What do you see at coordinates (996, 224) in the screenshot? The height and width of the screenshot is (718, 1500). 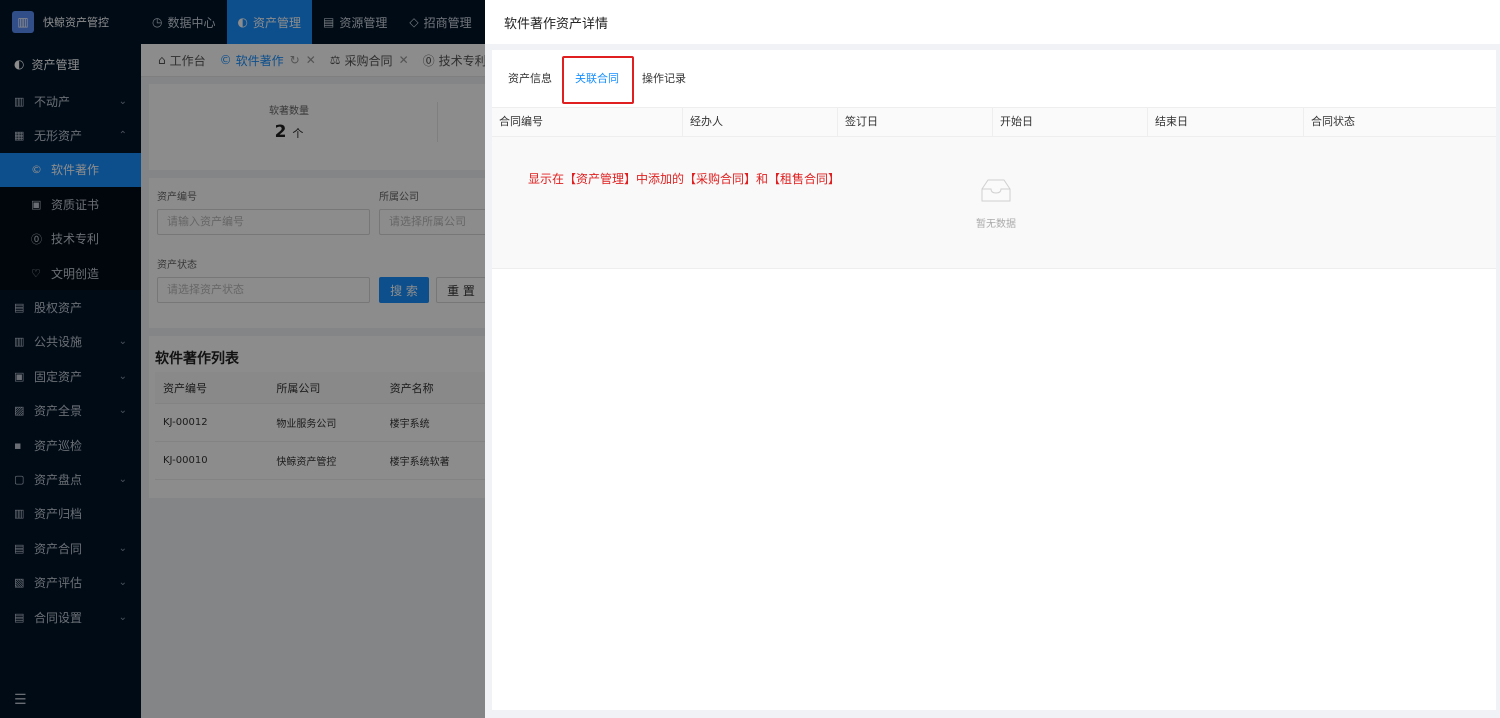 I see `empty-text: 暂无数据` at bounding box center [996, 224].